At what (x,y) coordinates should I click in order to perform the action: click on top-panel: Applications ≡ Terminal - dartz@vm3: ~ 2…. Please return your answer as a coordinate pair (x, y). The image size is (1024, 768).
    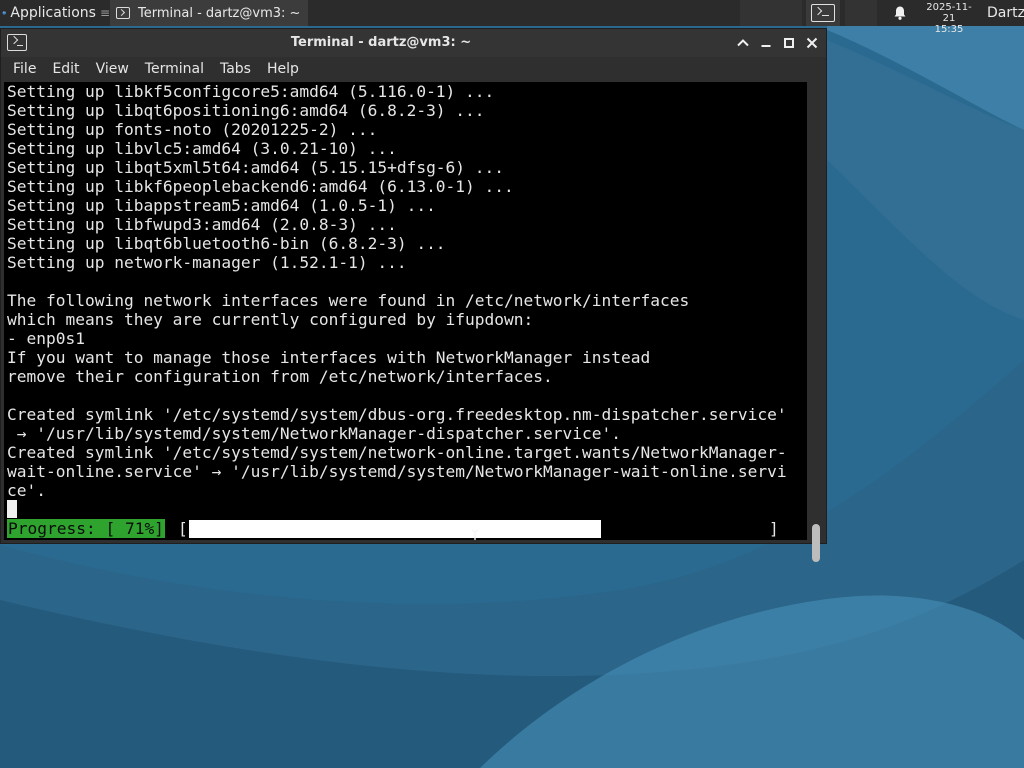
    Looking at the image, I should click on (512, 17).